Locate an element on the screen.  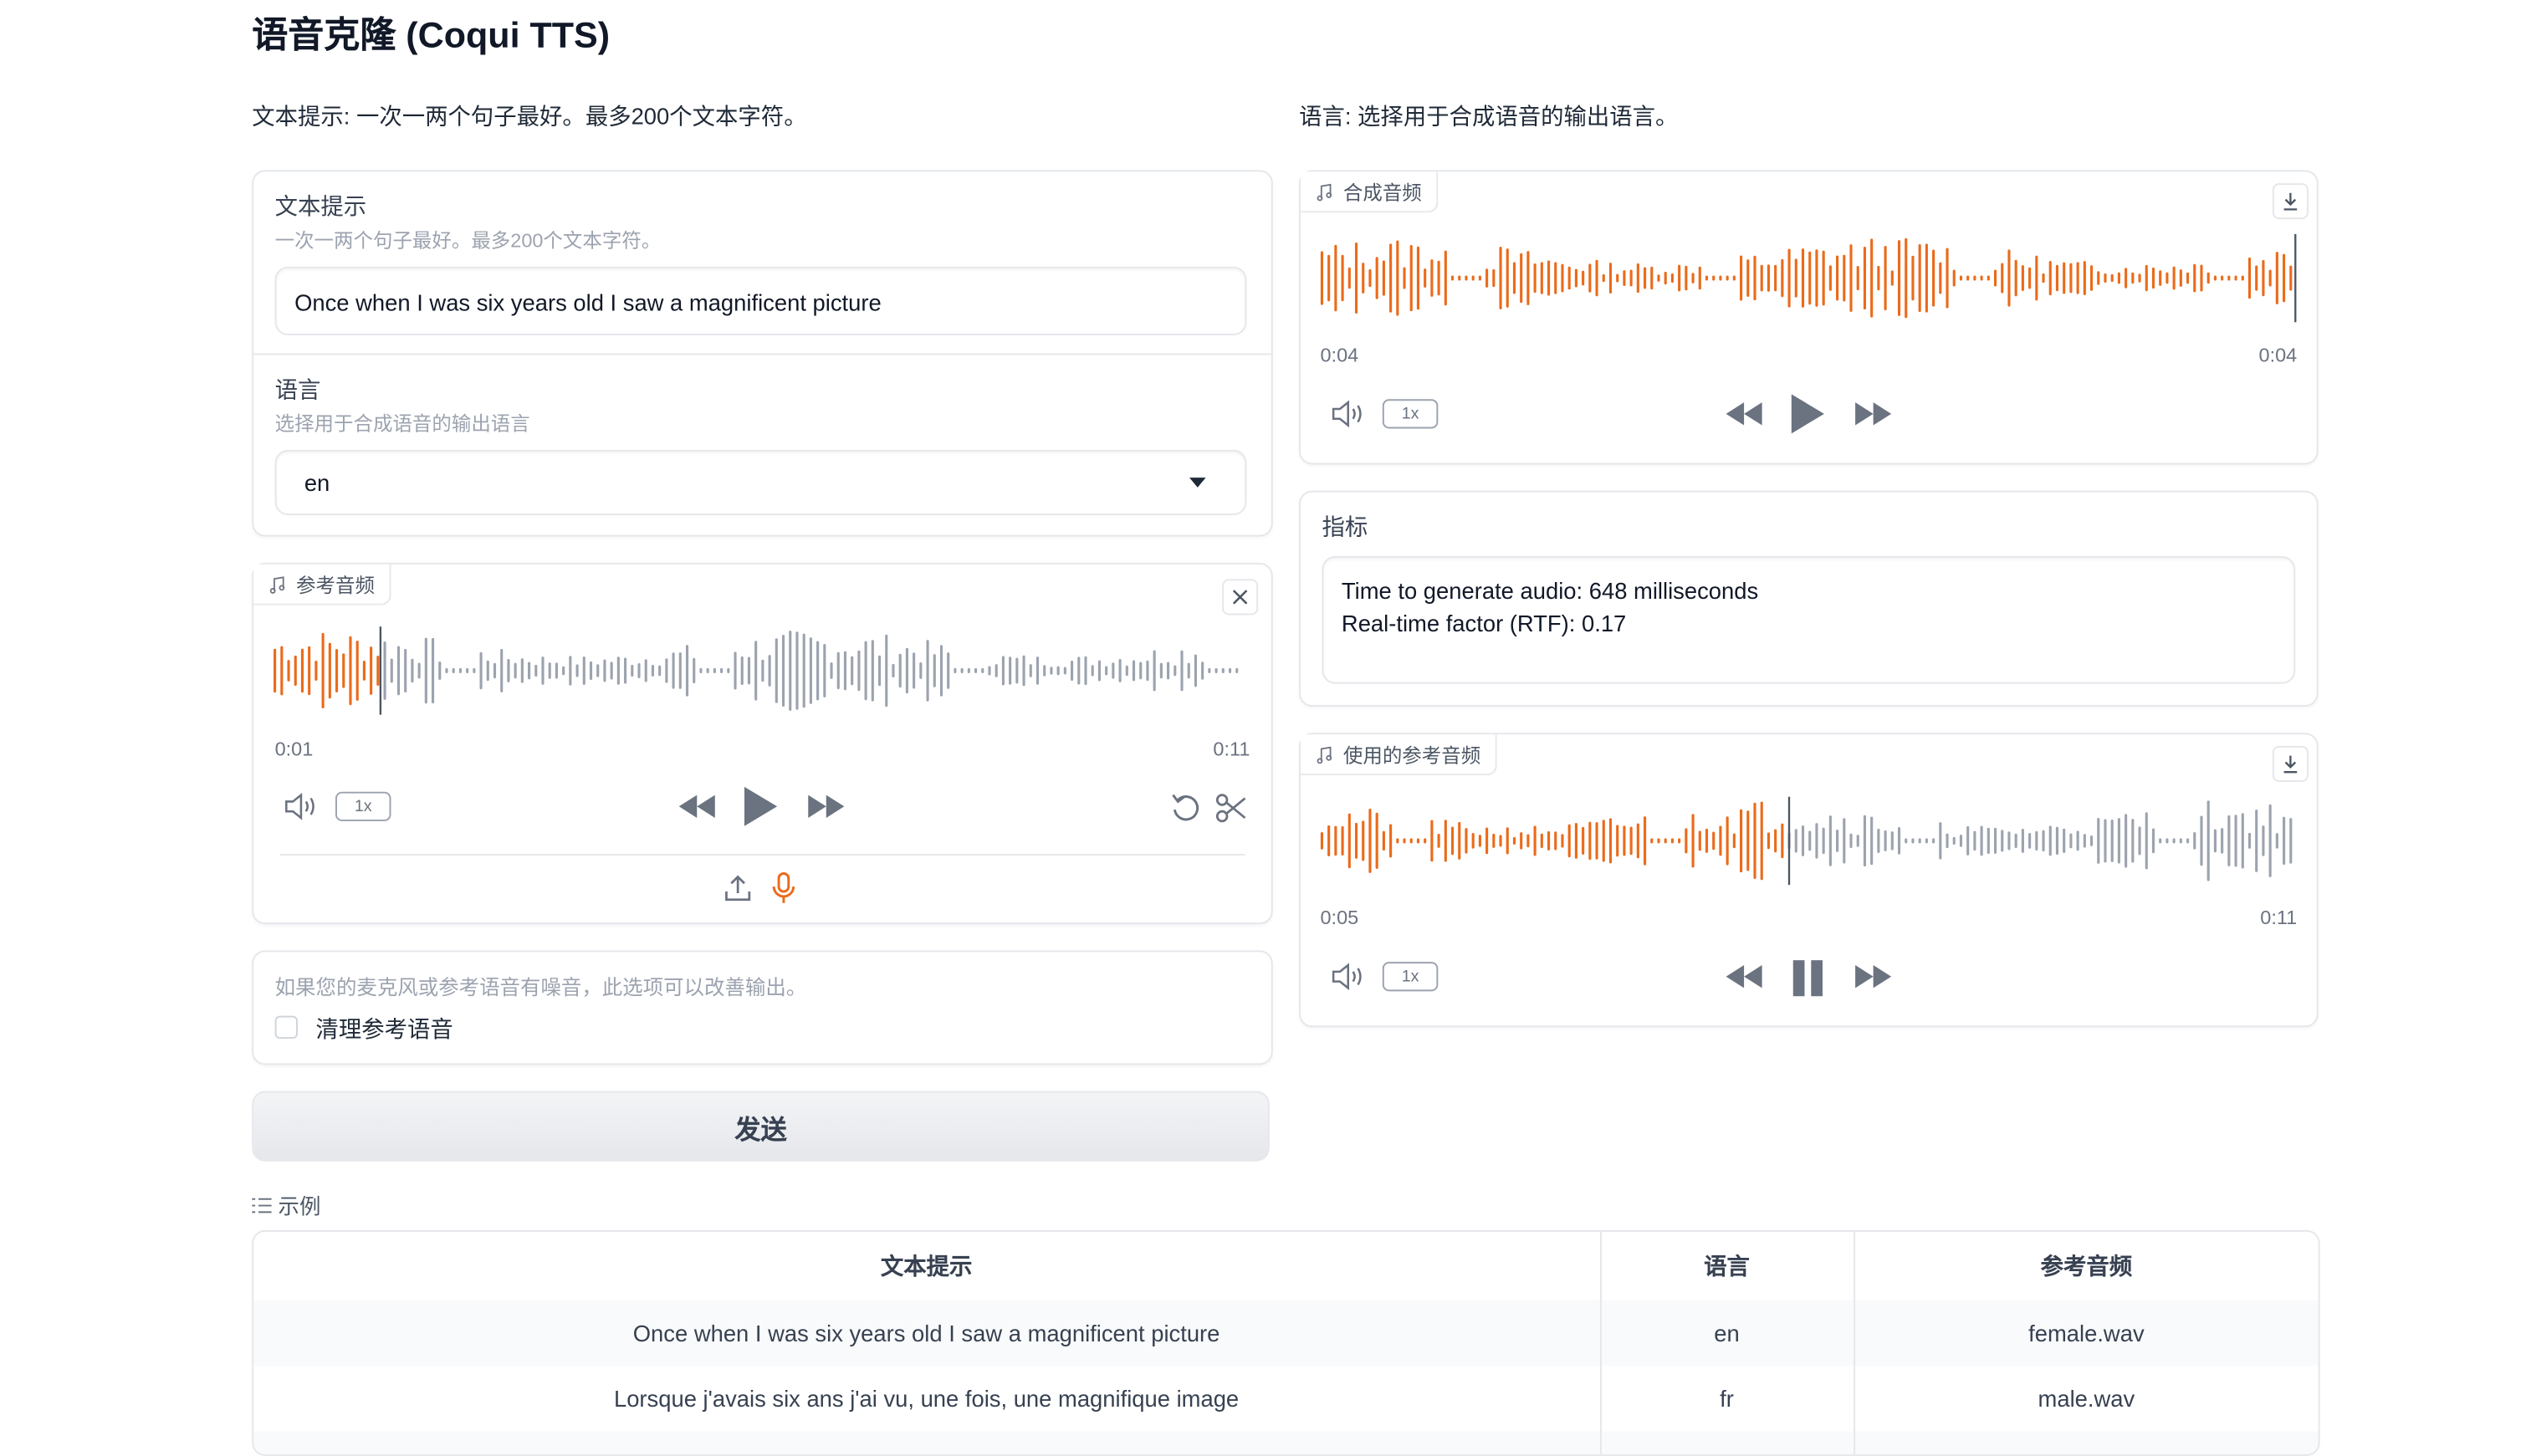
reference-speed-button: 1x is located at coordinates (363, 806).